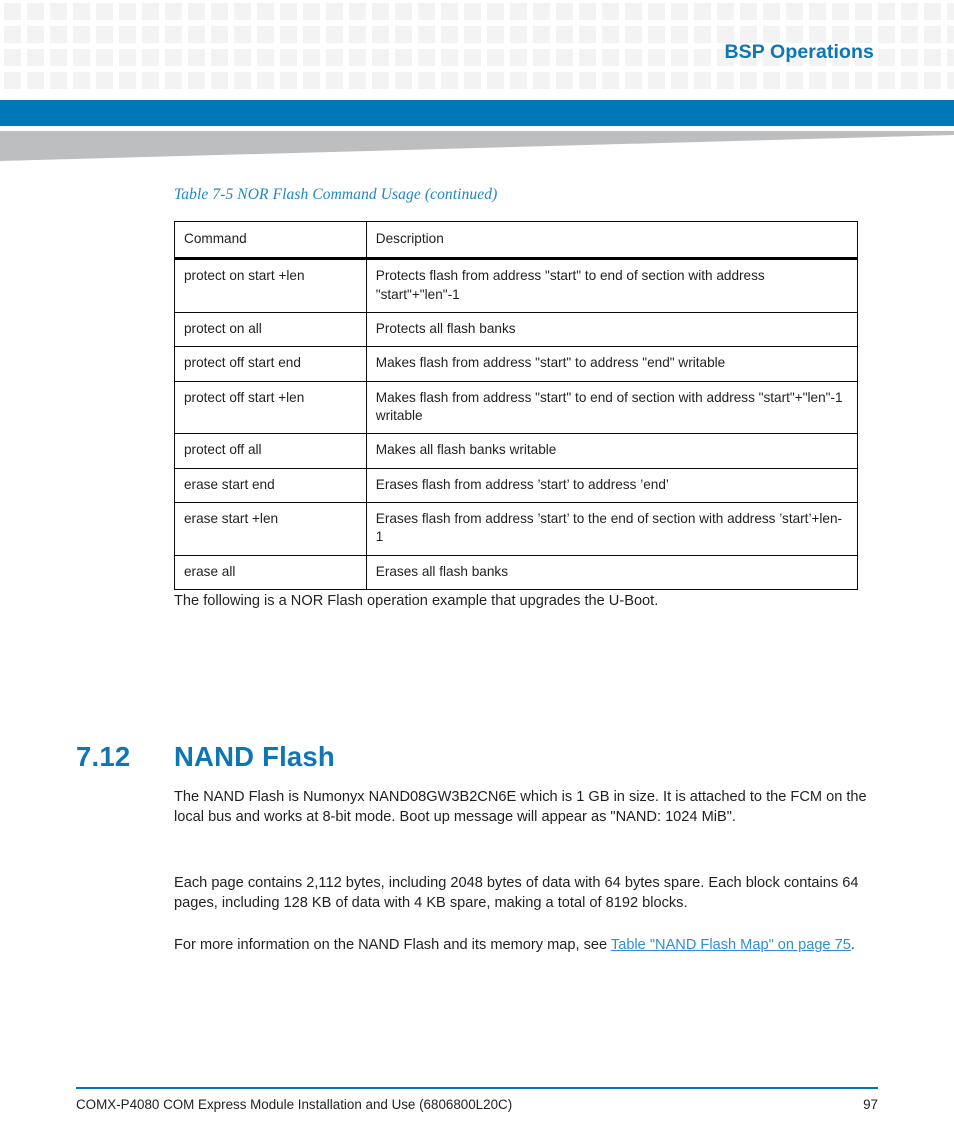 The width and height of the screenshot is (954, 1145). I want to click on paragraph-3-tail-text: ., so click(852, 944).